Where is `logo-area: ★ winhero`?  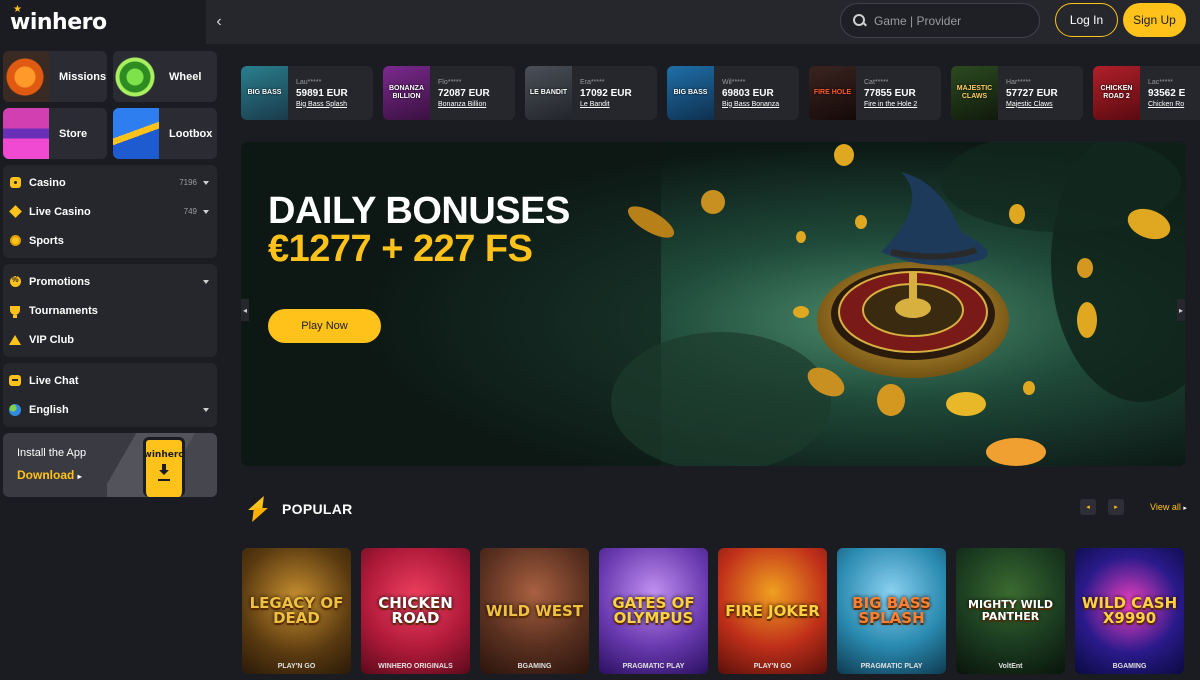
logo-area: ★ winhero is located at coordinates (103, 22).